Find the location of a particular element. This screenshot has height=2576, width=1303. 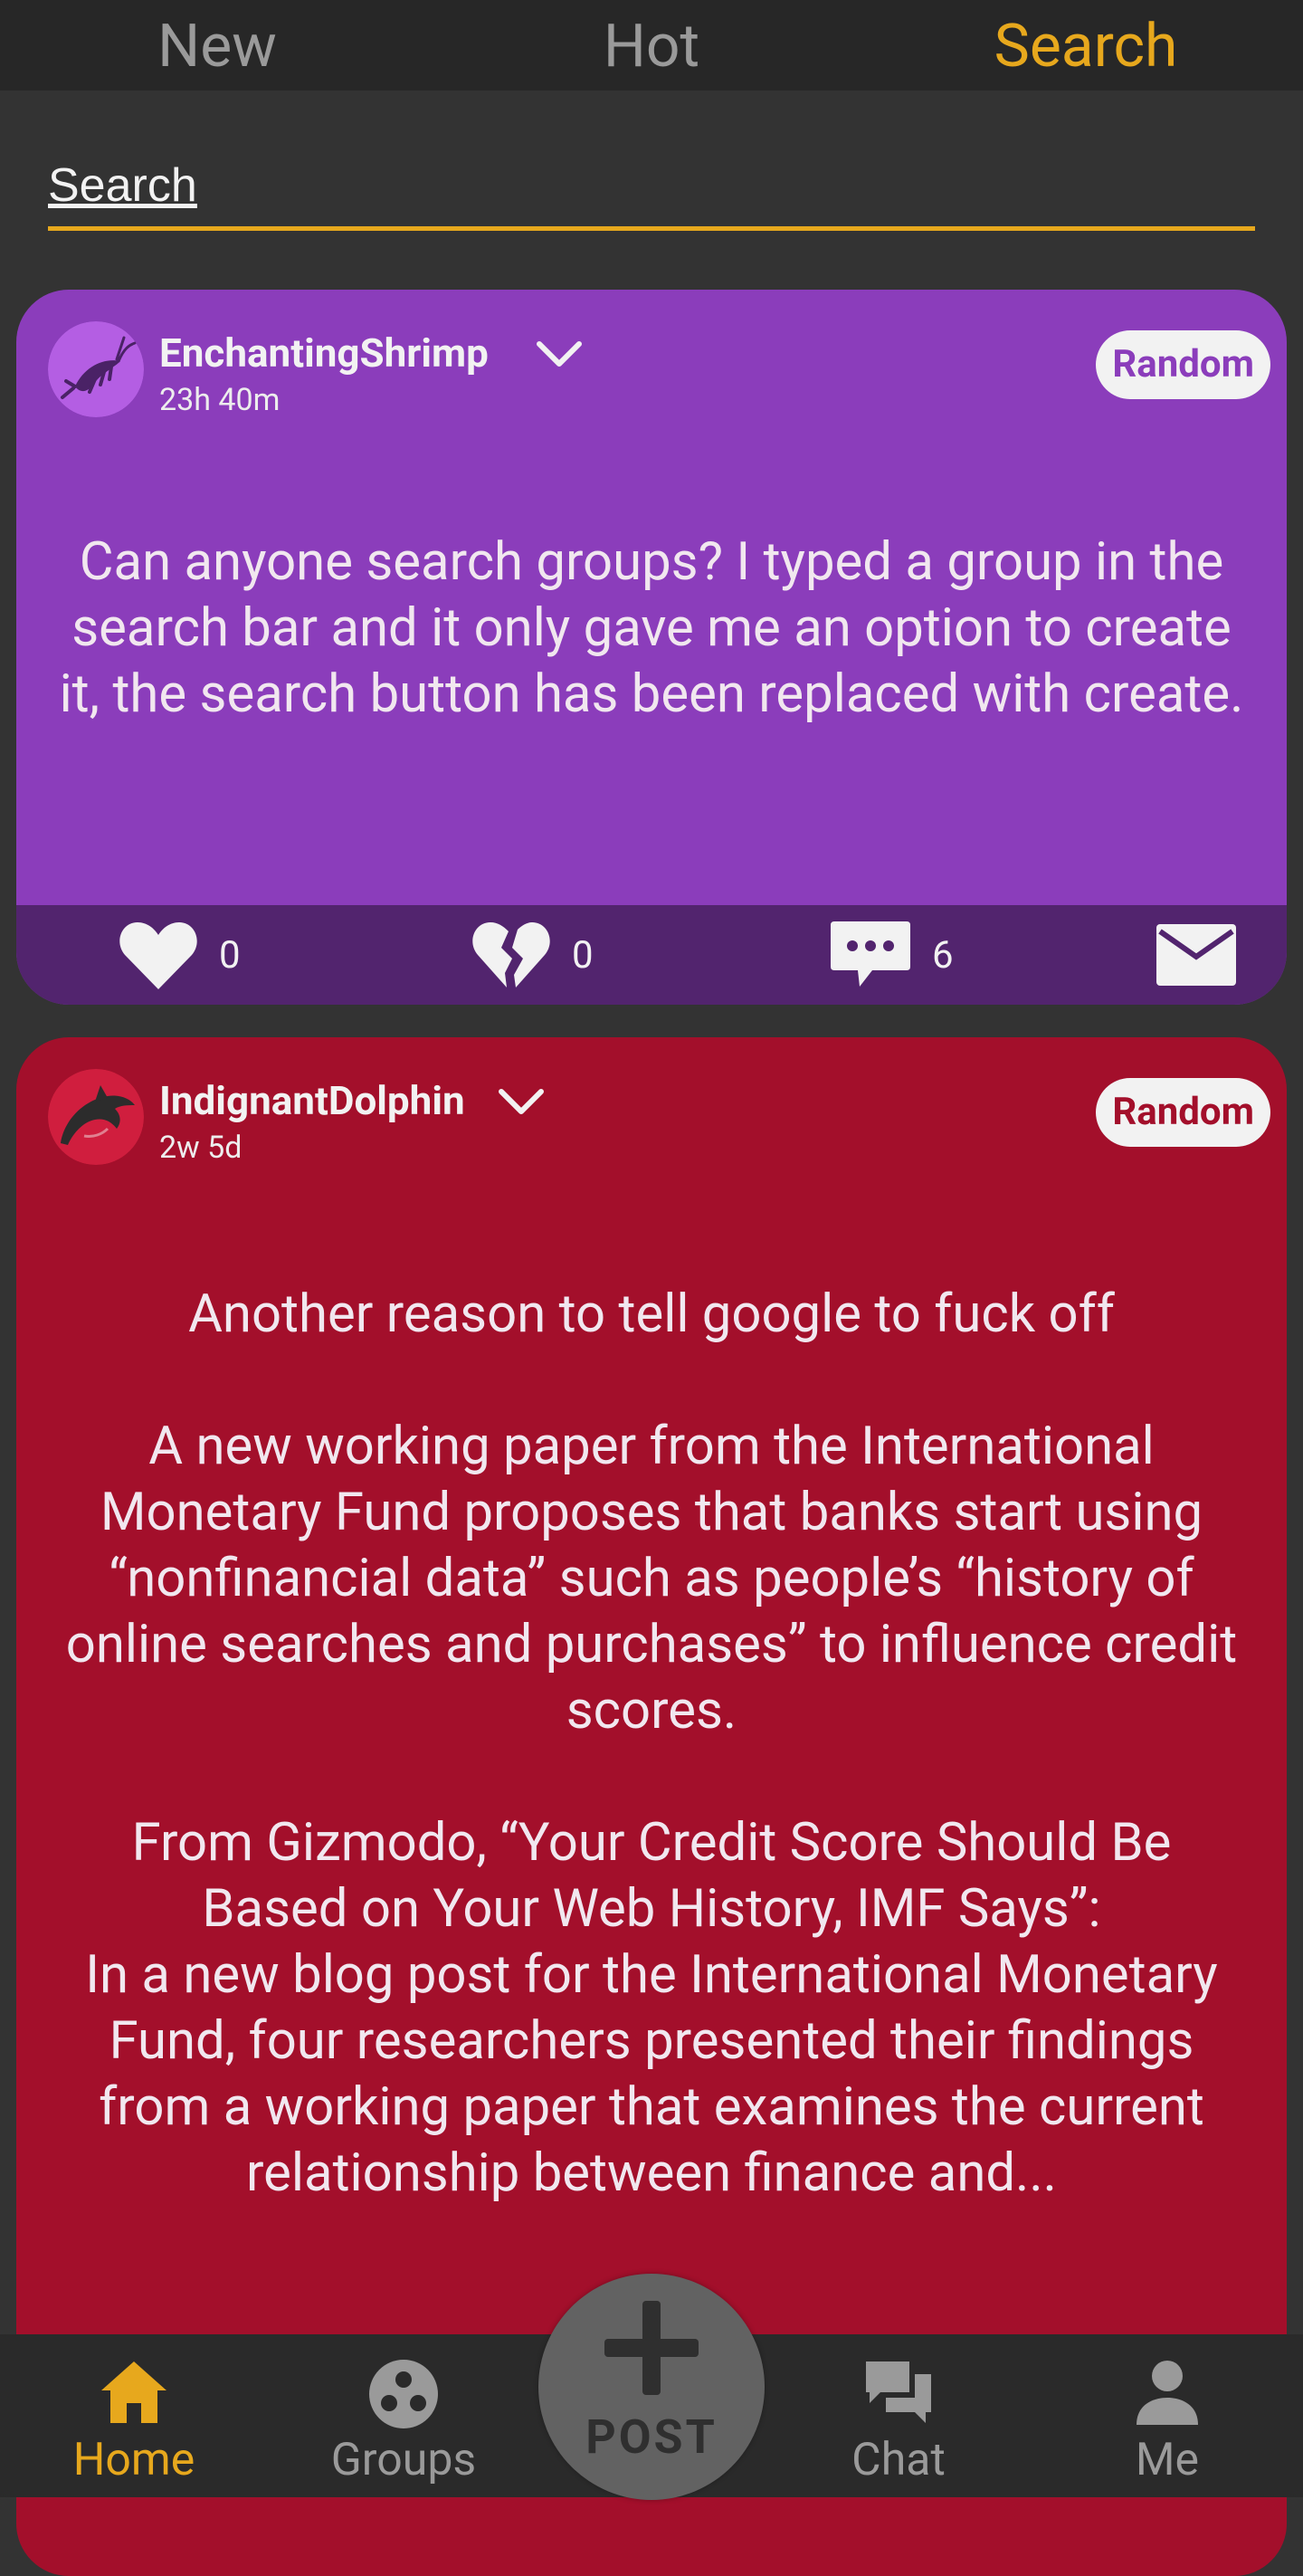

like-button: 0 is located at coordinates (179, 955).